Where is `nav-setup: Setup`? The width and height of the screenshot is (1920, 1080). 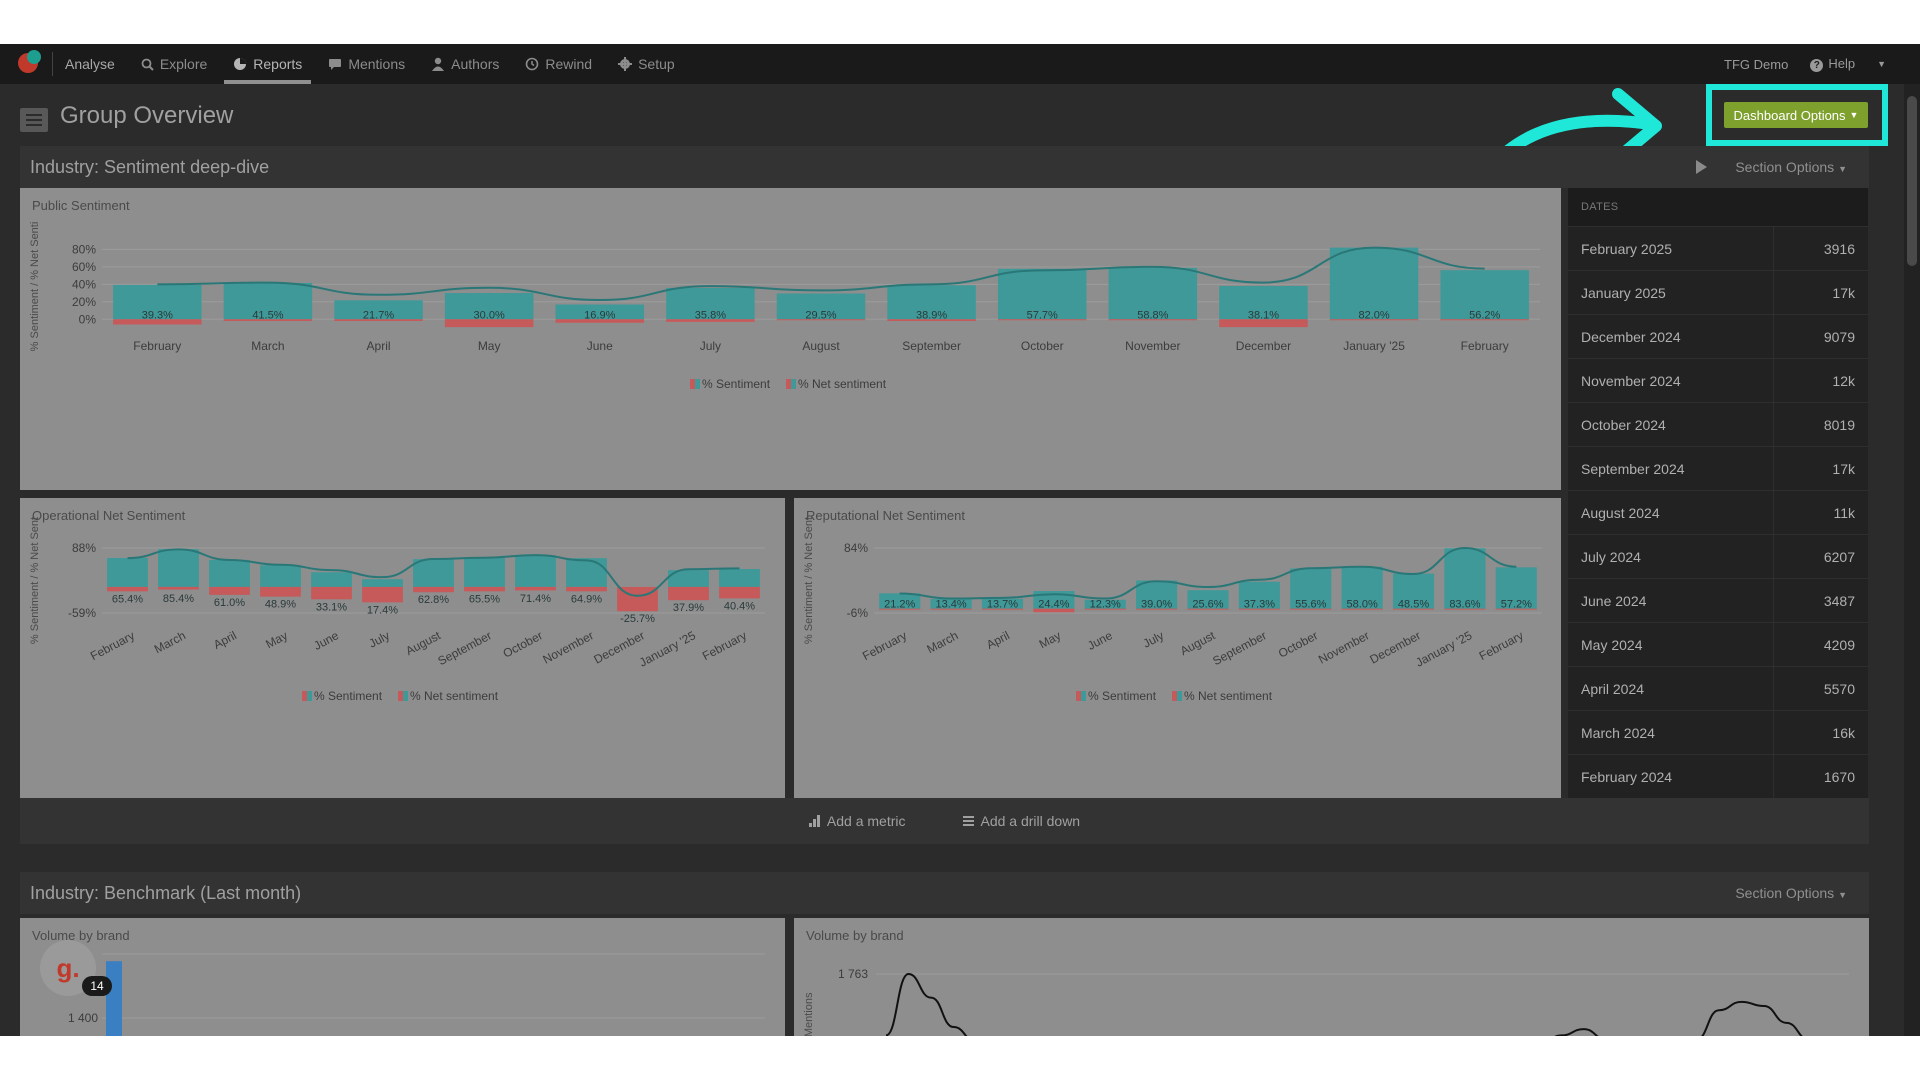 nav-setup: Setup is located at coordinates (646, 64).